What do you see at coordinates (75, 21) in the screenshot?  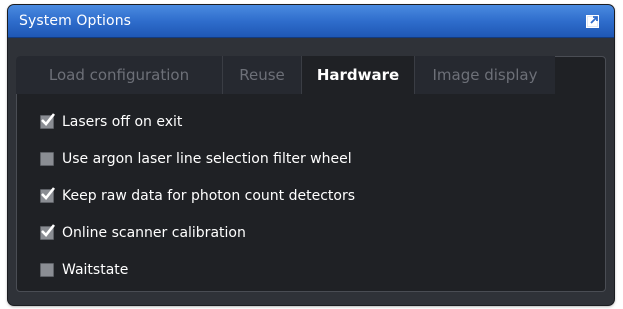 I see `window-title: System Options` at bounding box center [75, 21].